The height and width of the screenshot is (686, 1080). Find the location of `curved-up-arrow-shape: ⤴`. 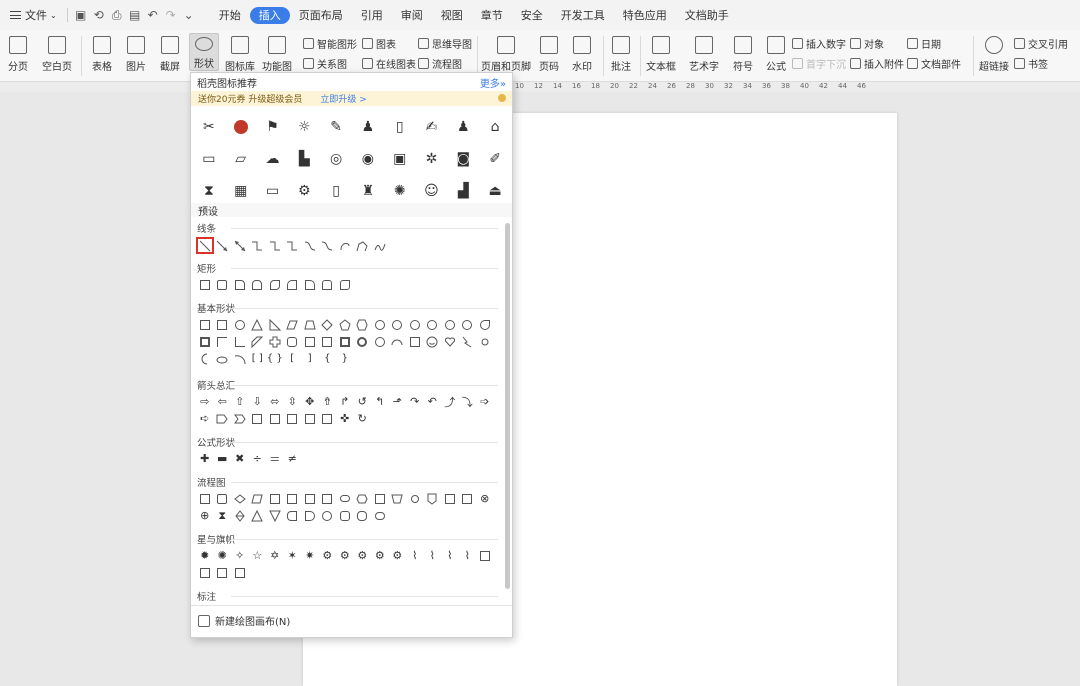

curved-up-arrow-shape: ⤴ is located at coordinates (450, 401).